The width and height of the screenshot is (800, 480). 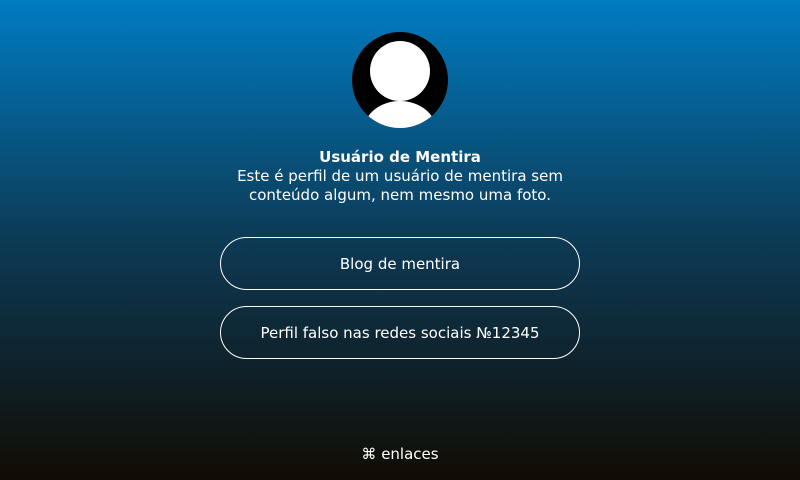 What do you see at coordinates (369, 454) in the screenshot?
I see `command-icon: ⌘` at bounding box center [369, 454].